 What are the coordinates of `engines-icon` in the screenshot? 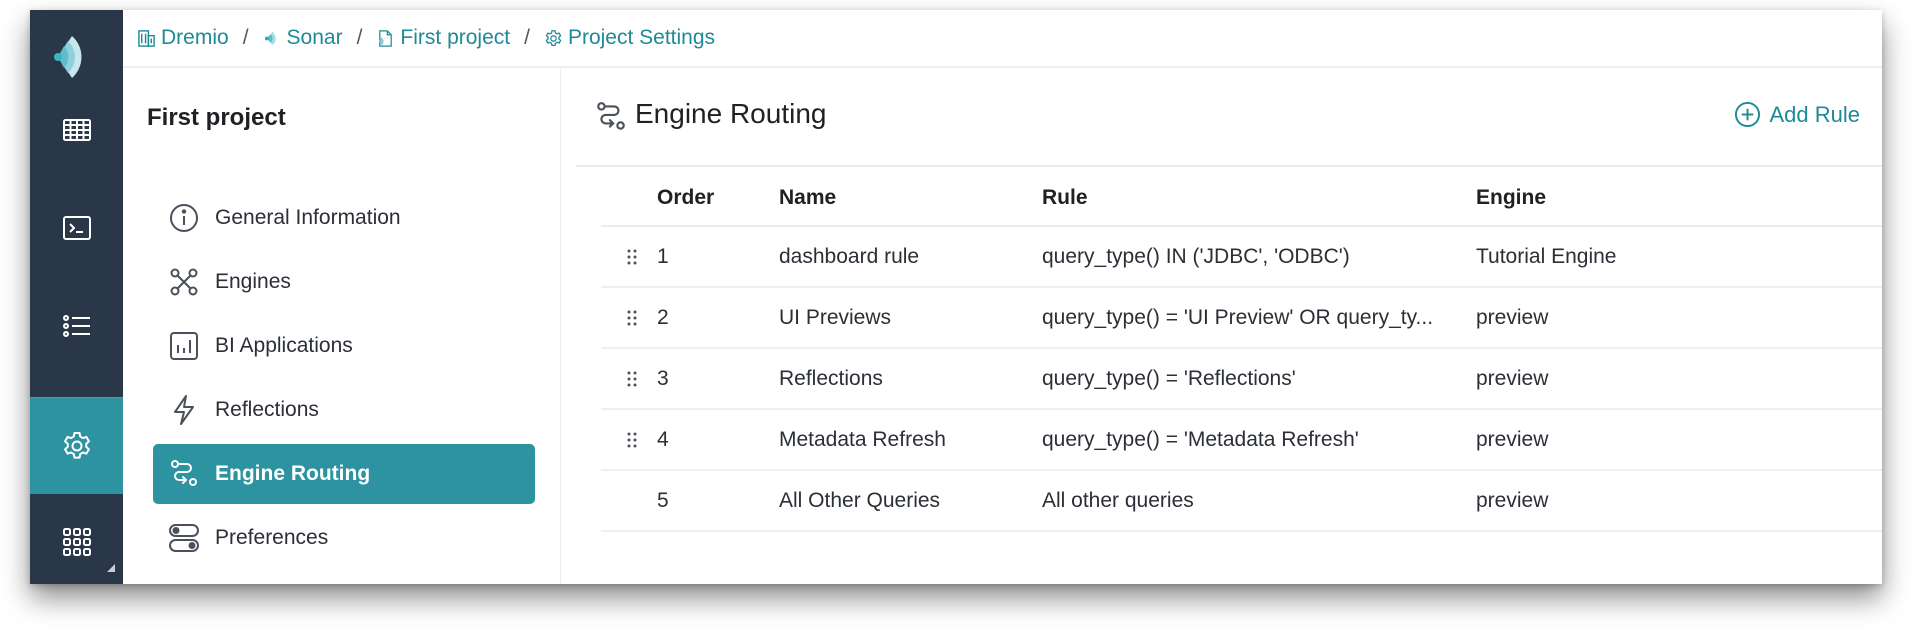 It's located at (184, 282).